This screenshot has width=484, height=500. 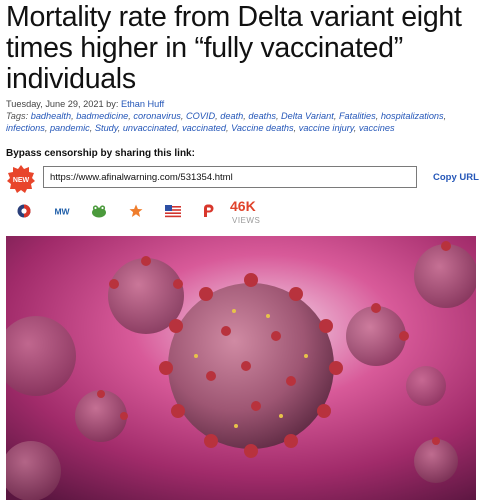 I want to click on gab-icon, so click(x=173, y=211).